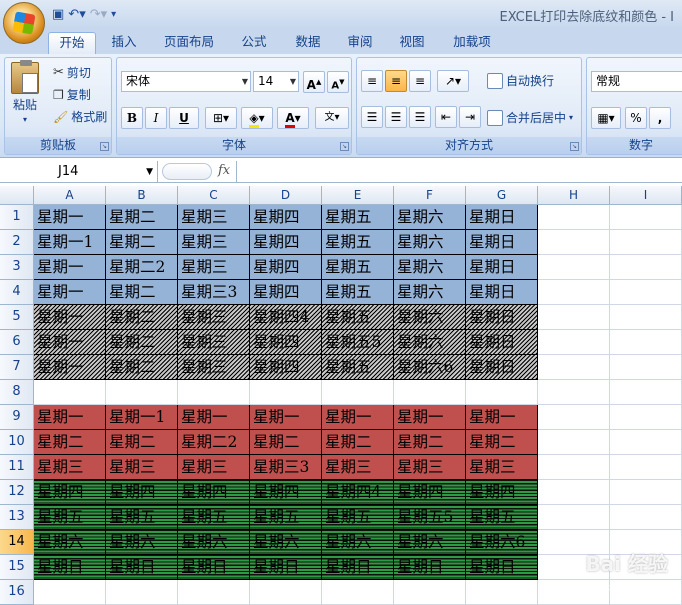  I want to click on cell-a13: 星期五, so click(70, 517).